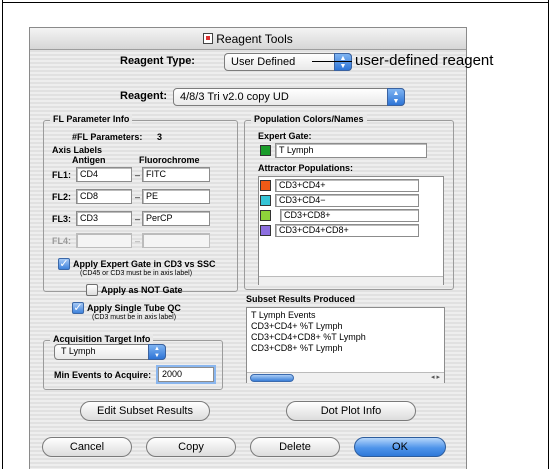  I want to click on fl-parameter-title: FL Parameter Info, so click(91, 119).